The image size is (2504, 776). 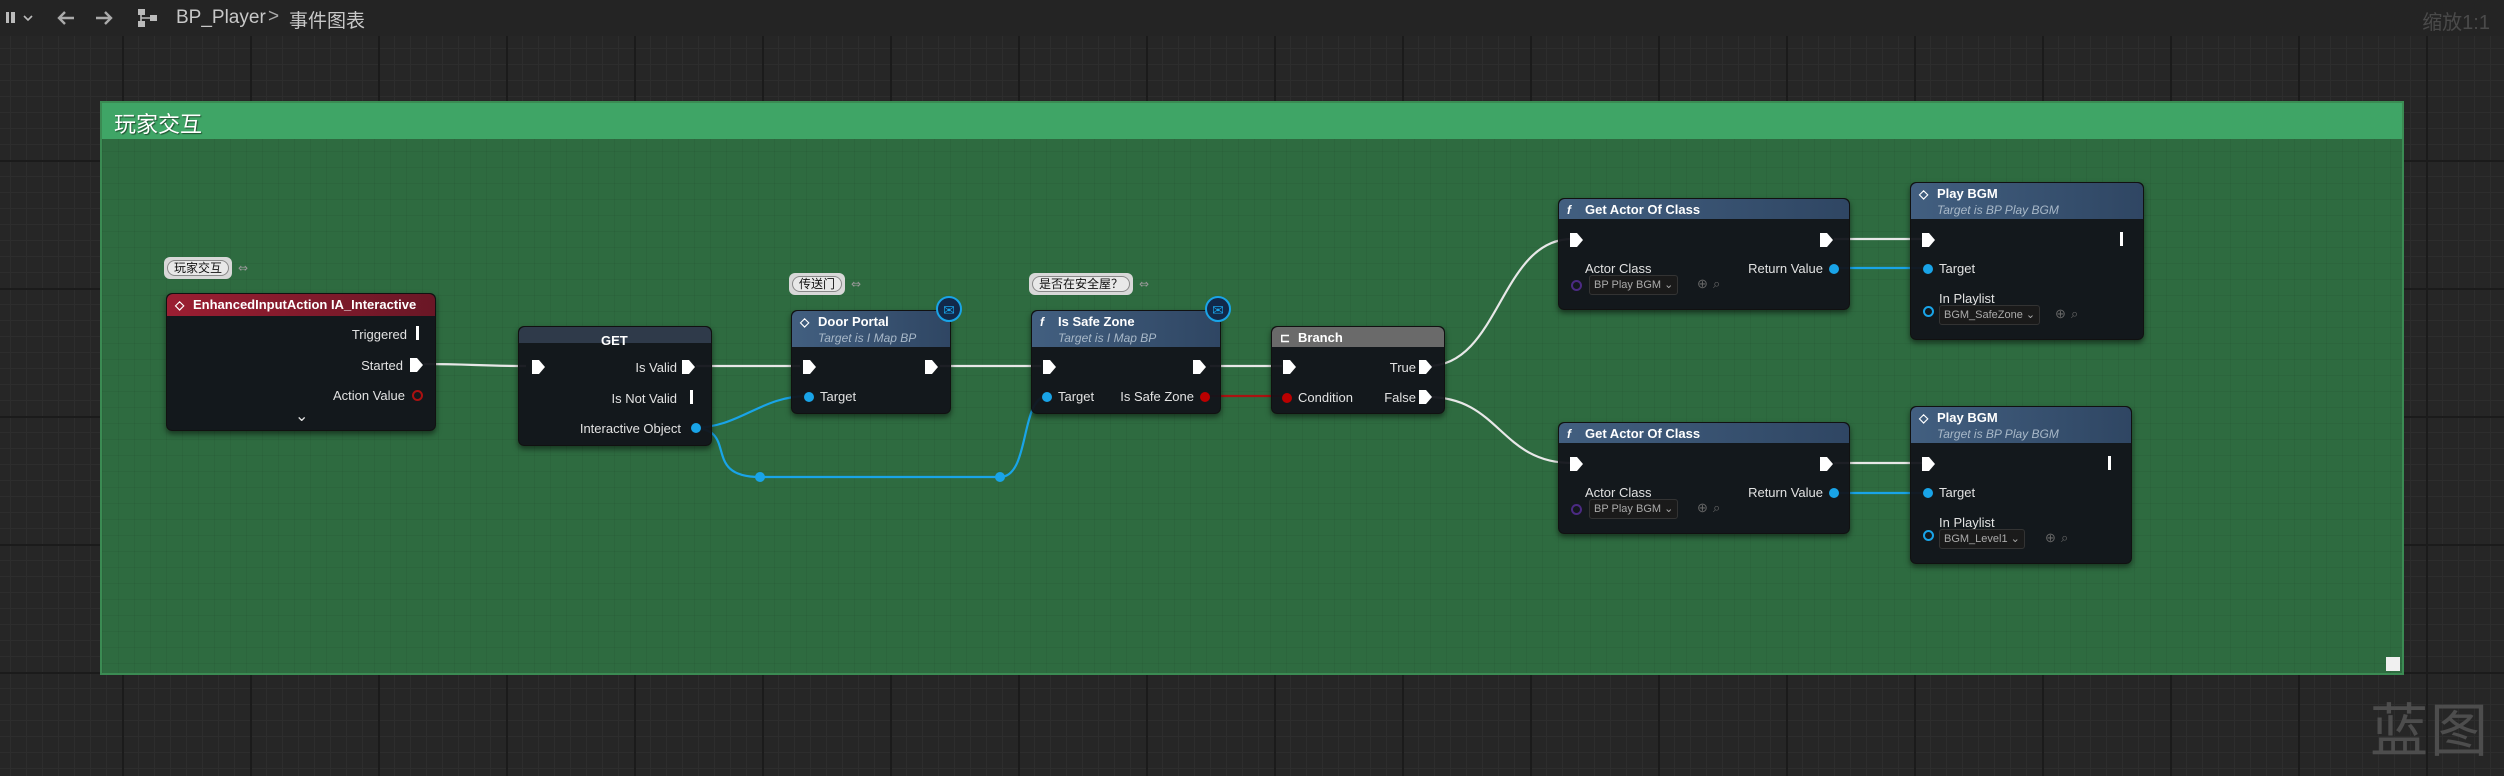 What do you see at coordinates (1081, 284) in the screenshot?
I see `node-comment-safe-text: 是否在安全屋？` at bounding box center [1081, 284].